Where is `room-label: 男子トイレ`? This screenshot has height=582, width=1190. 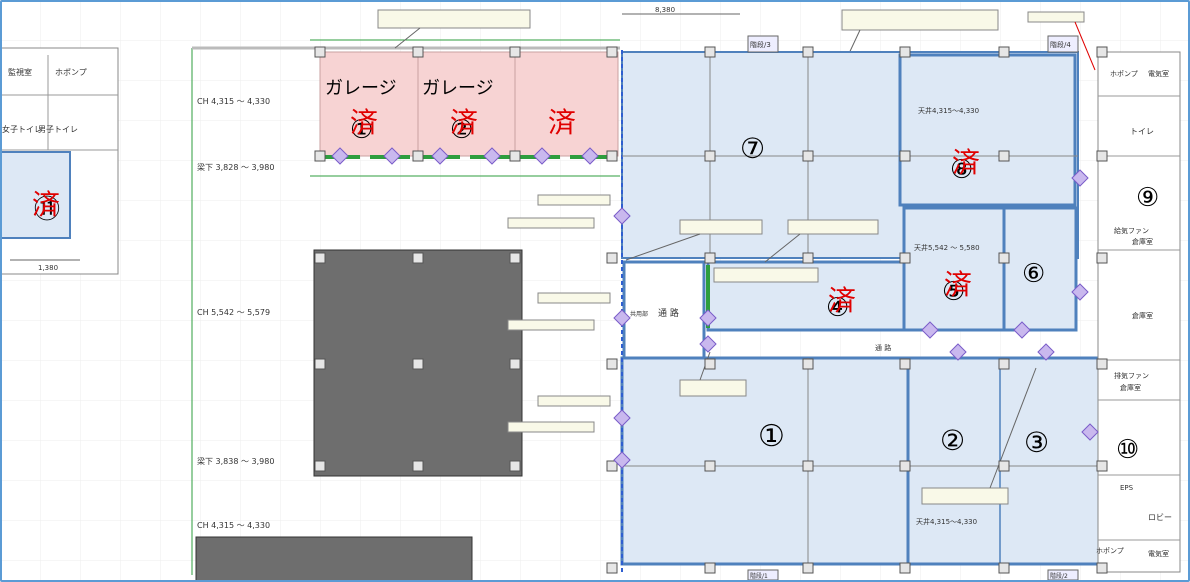 room-label: 男子トイレ is located at coordinates (58, 129).